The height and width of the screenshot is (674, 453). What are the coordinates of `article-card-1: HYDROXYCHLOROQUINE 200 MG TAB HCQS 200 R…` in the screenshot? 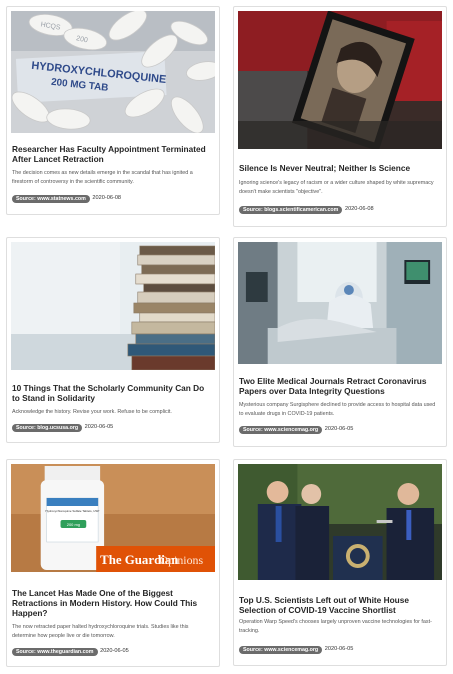 It's located at (113, 110).